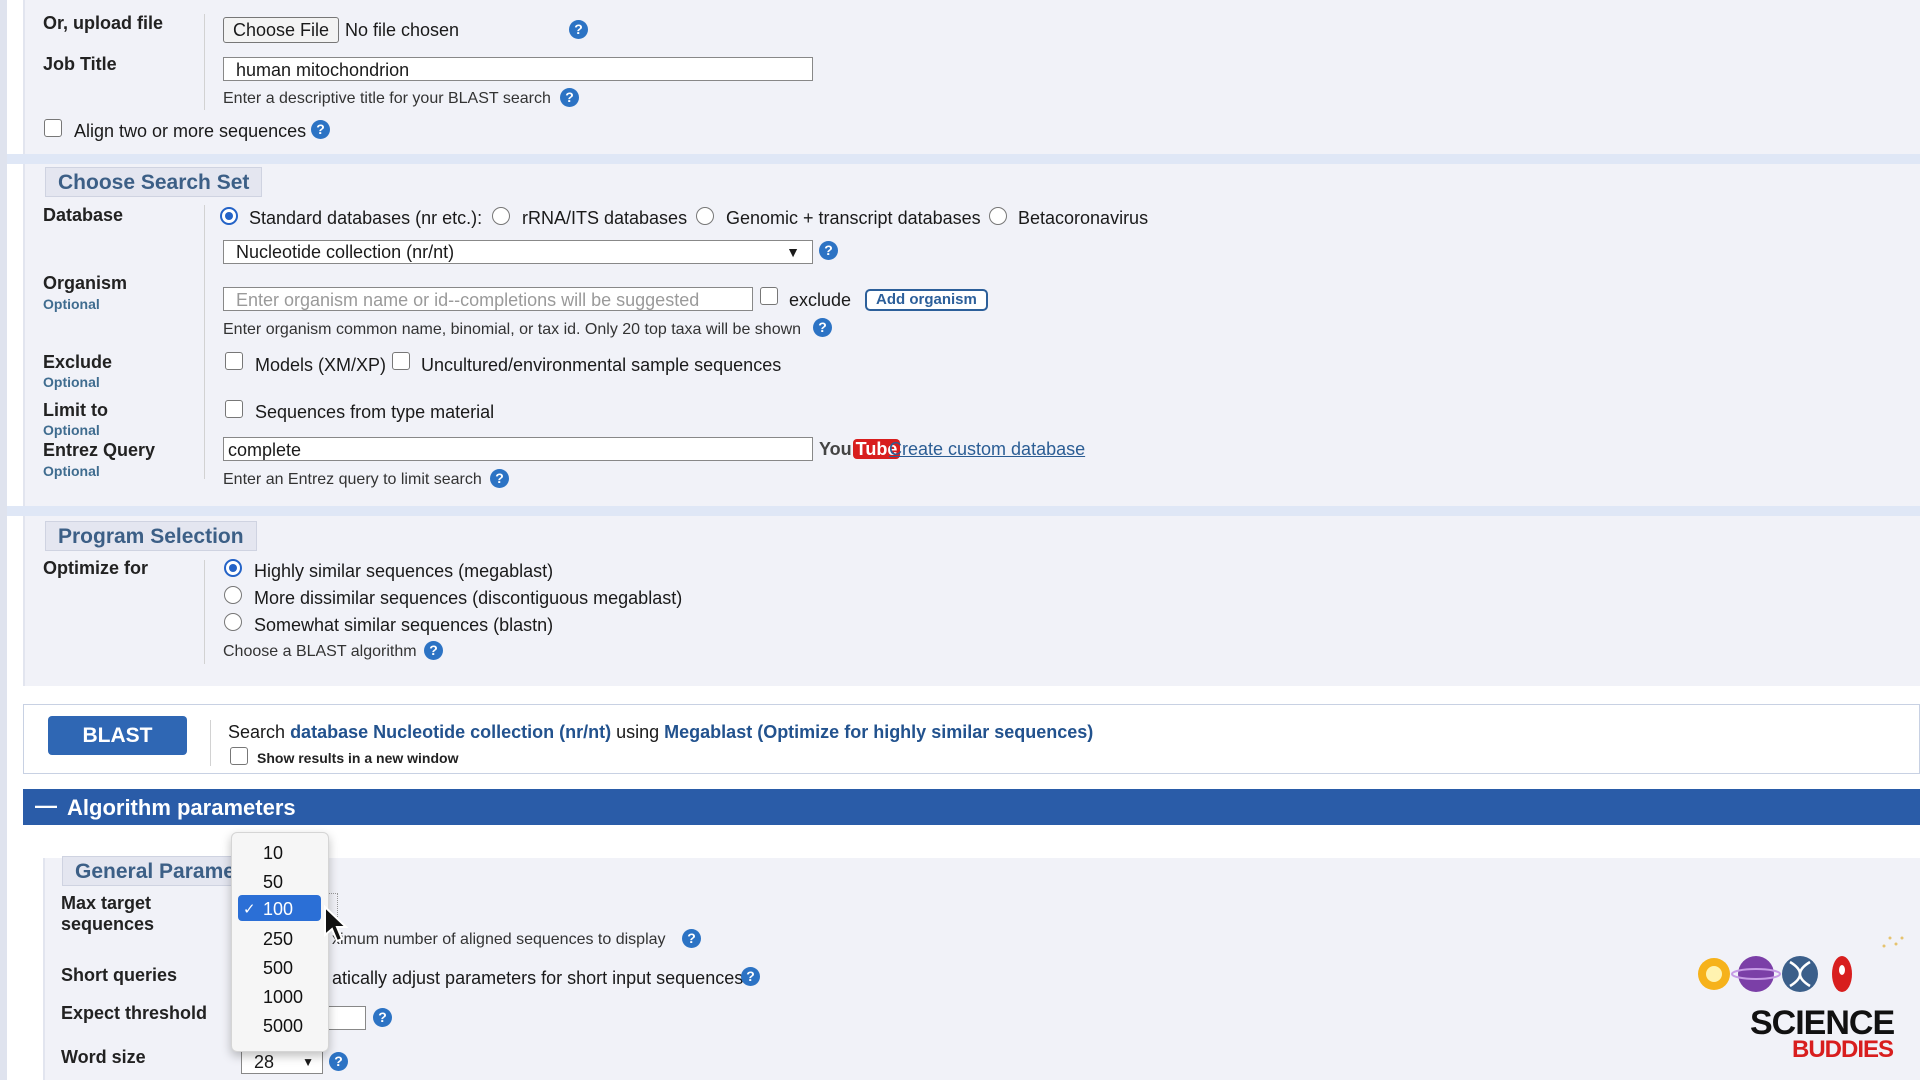 This screenshot has height=1080, width=1920. I want to click on organism-label: Organism, so click(85, 283).